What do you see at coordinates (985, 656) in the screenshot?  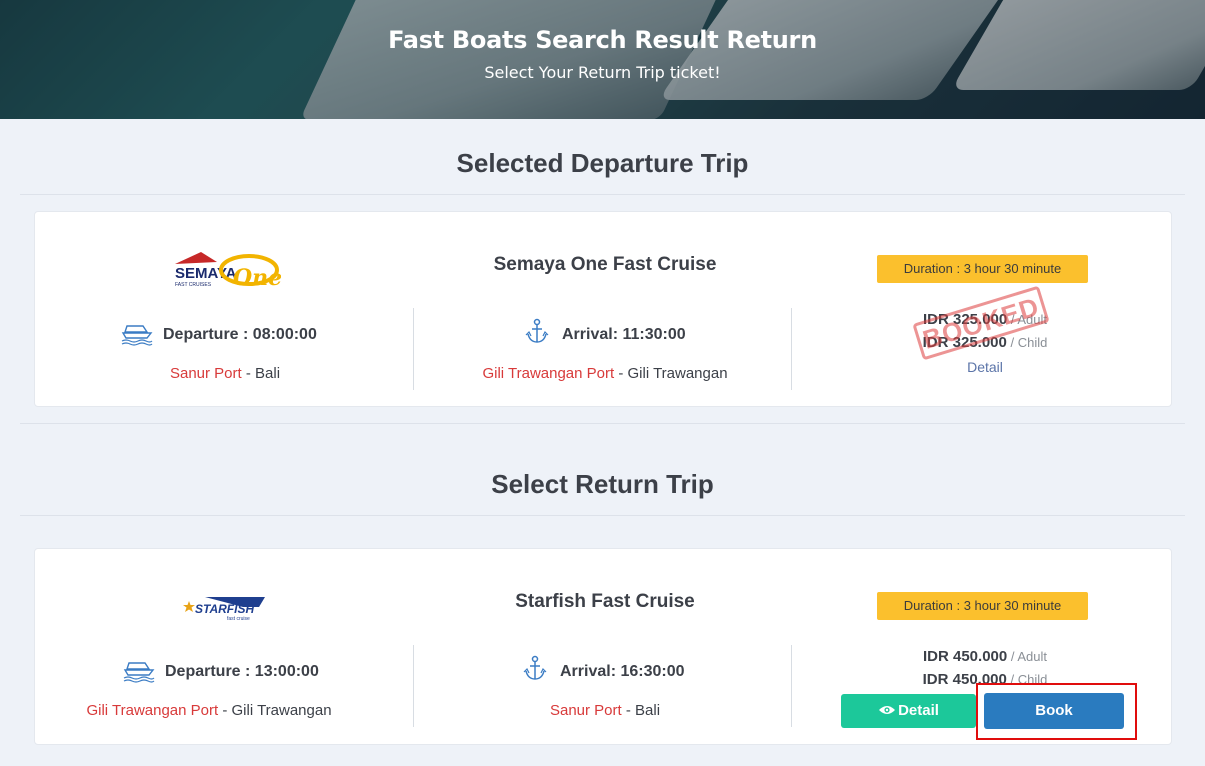 I see `price-adult: IDR 450.000 / Adult` at bounding box center [985, 656].